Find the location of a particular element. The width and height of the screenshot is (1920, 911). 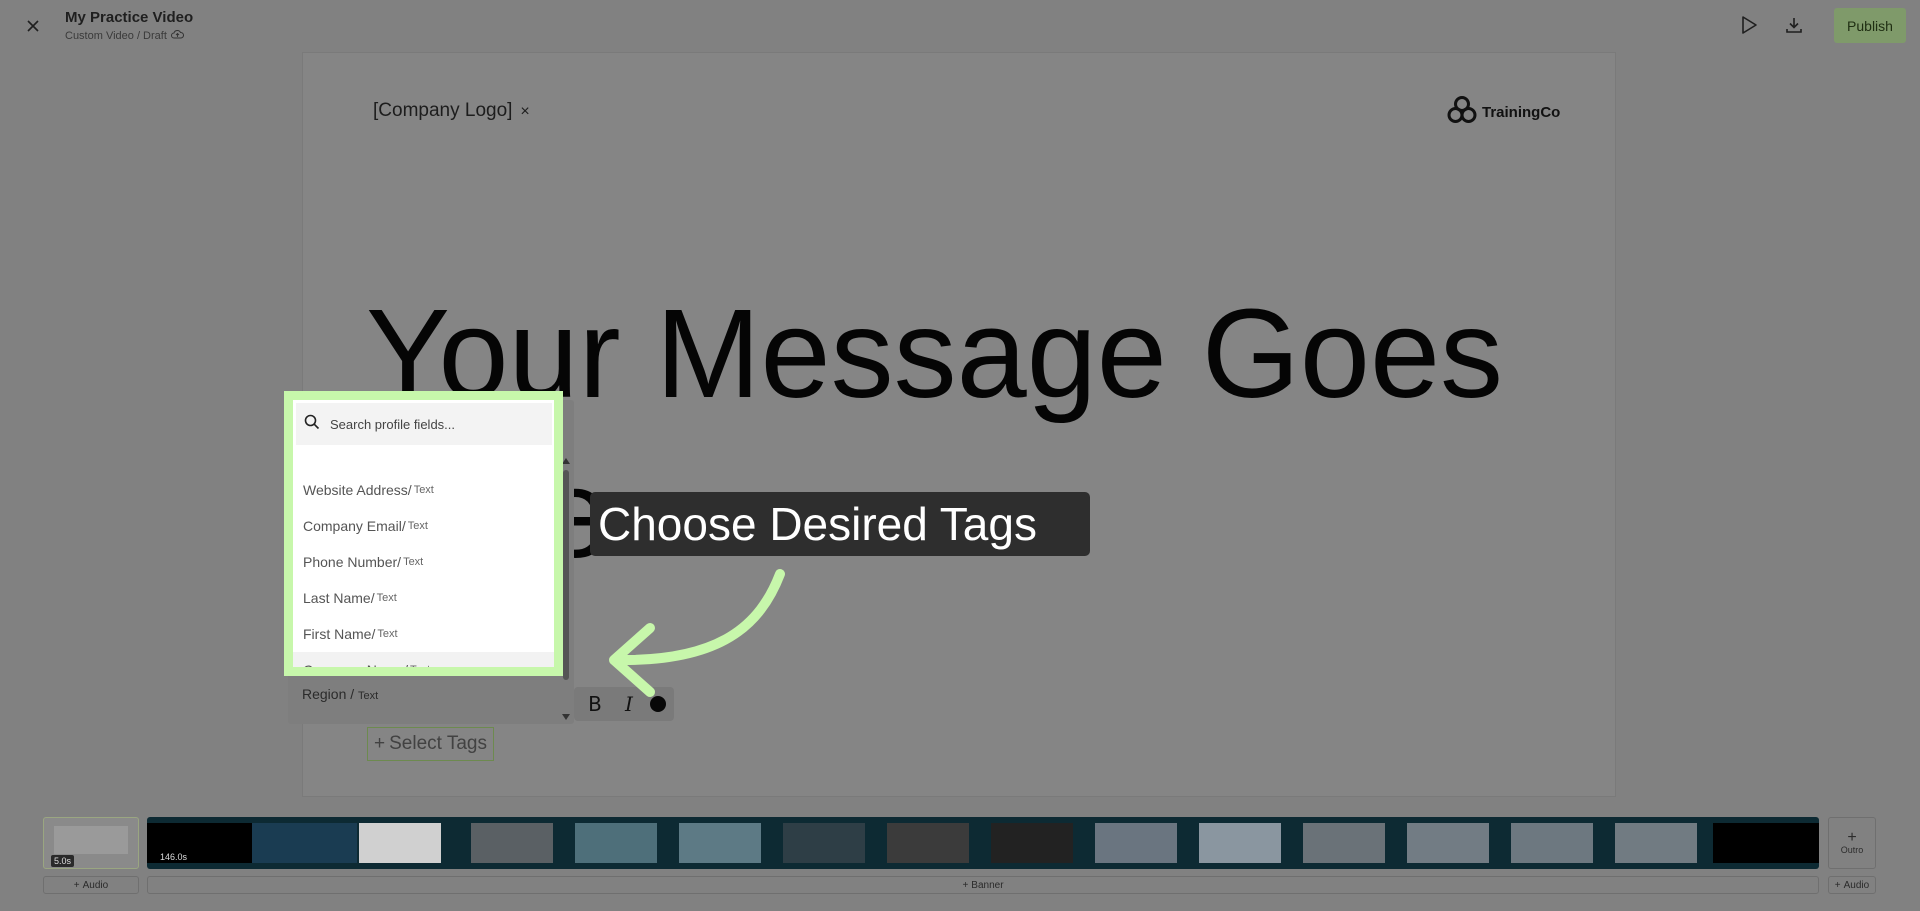

brand-name: TrainingCo is located at coordinates (1521, 112).